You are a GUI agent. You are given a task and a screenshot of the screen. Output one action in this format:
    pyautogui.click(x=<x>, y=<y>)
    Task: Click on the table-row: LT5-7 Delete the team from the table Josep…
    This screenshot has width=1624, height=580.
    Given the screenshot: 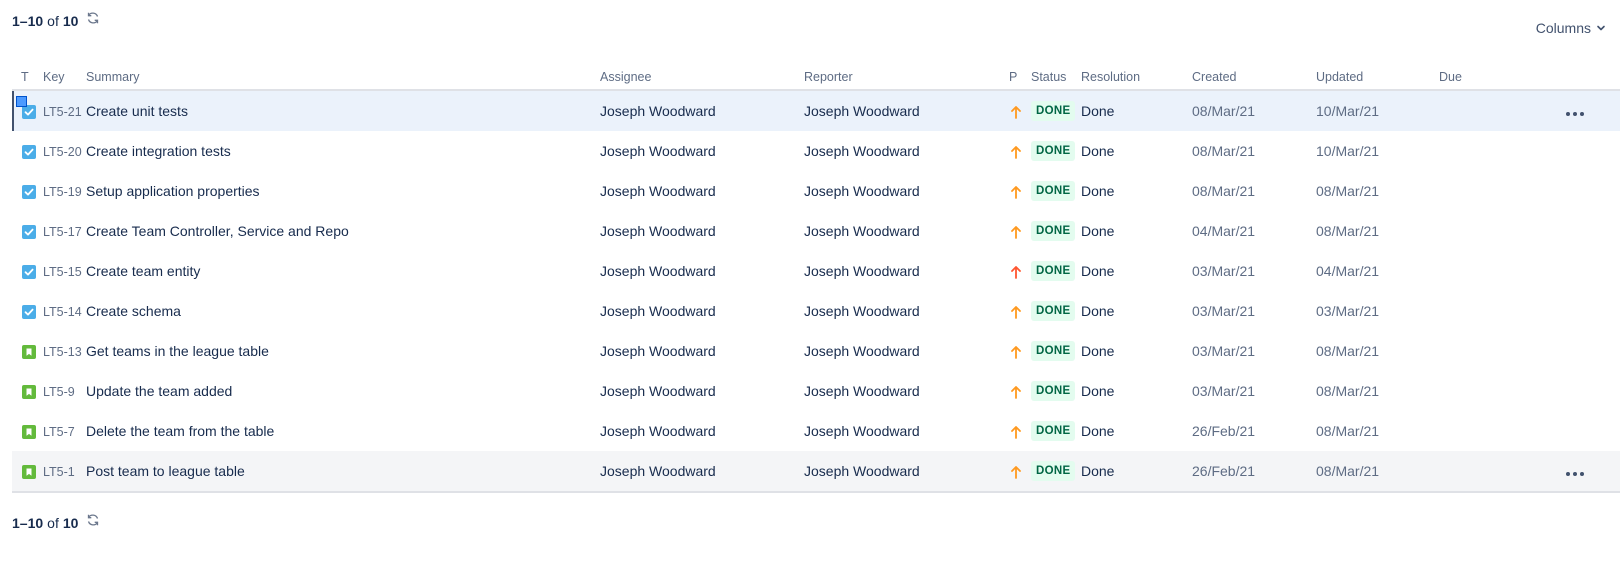 What is the action you would take?
    pyautogui.click(x=816, y=431)
    